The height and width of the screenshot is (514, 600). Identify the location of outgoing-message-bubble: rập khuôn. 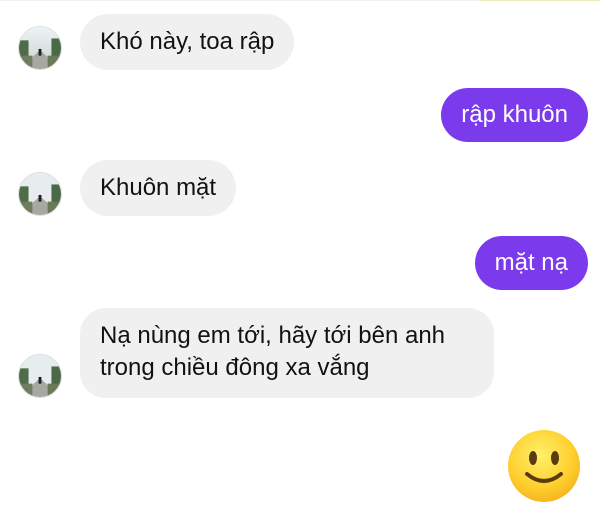
(514, 115).